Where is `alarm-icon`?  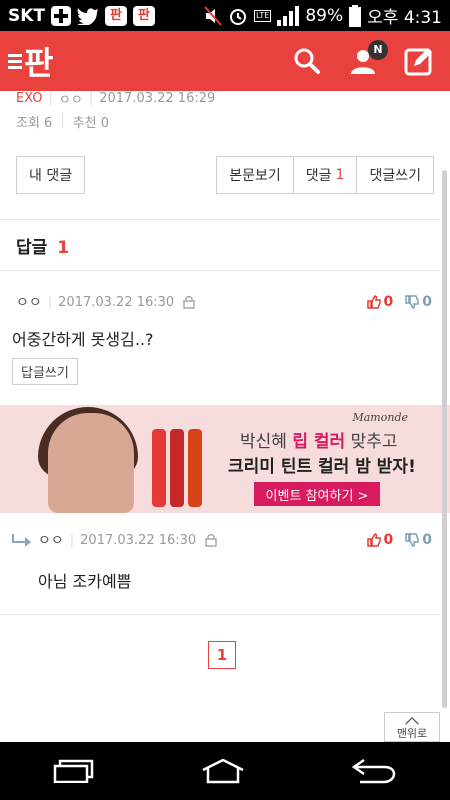
alarm-icon is located at coordinates (238, 16).